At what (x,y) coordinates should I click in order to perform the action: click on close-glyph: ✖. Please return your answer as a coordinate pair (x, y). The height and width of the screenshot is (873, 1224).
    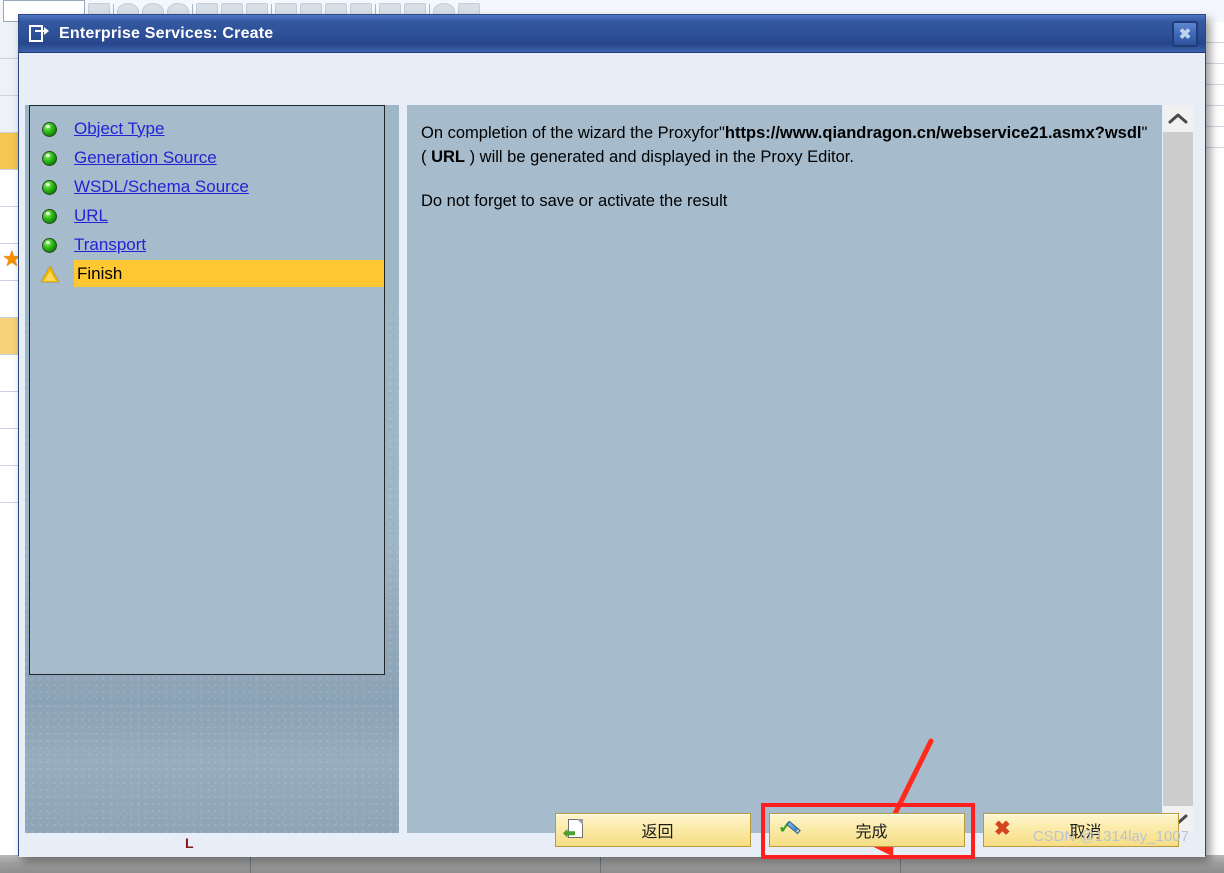
    Looking at the image, I should click on (1185, 34).